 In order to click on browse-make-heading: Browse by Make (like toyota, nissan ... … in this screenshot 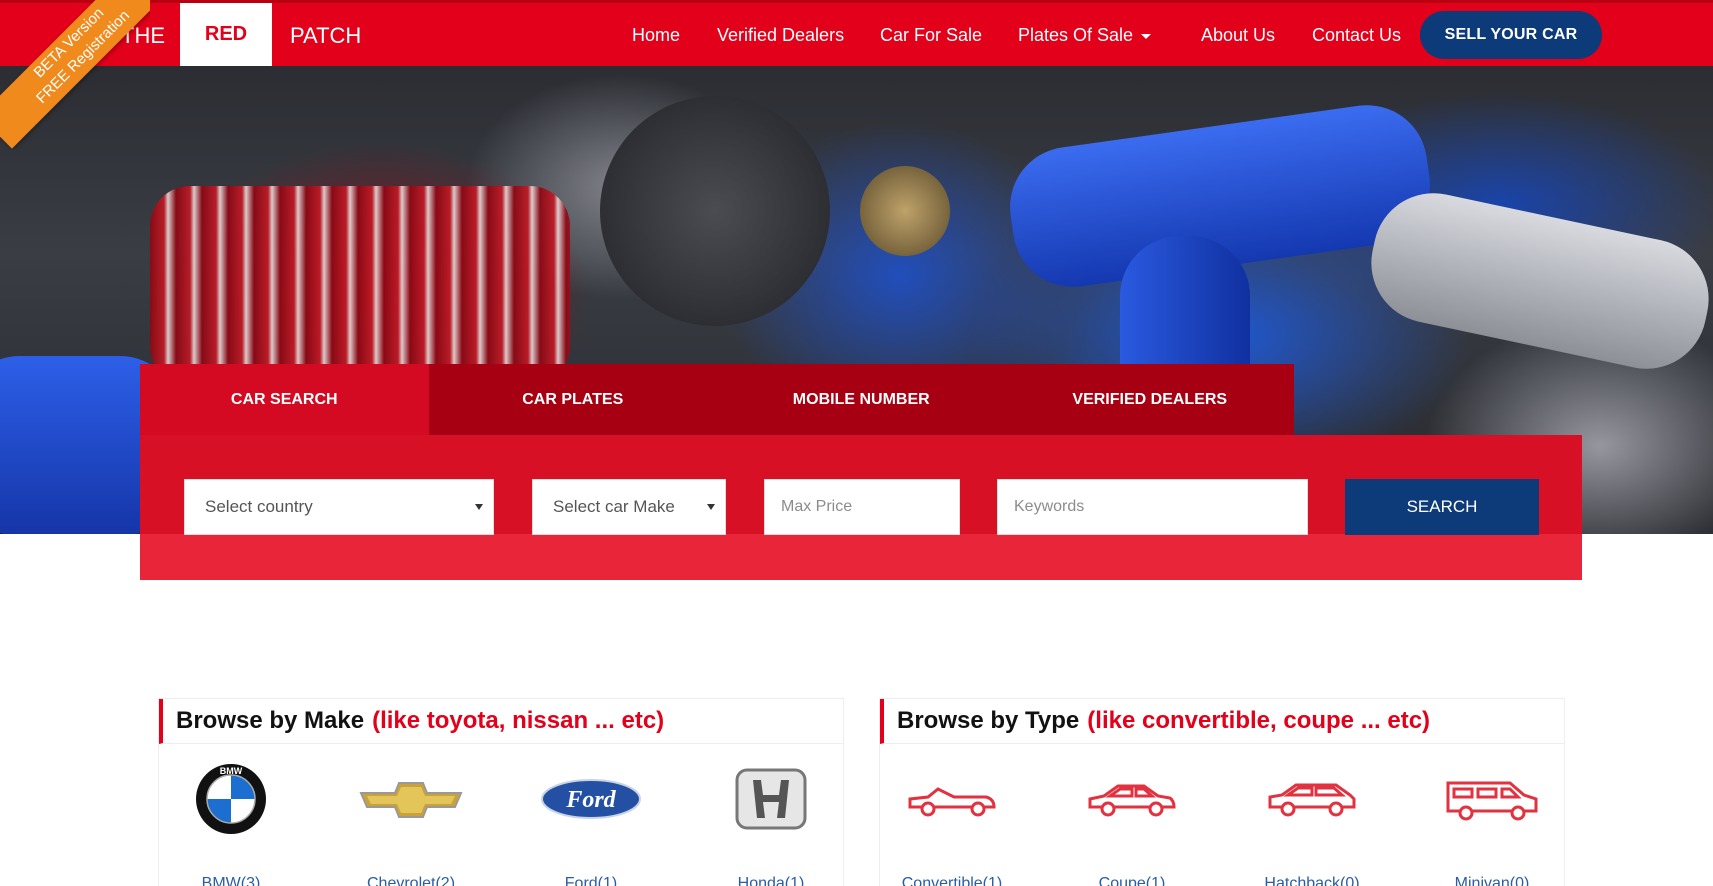, I will do `click(501, 721)`.